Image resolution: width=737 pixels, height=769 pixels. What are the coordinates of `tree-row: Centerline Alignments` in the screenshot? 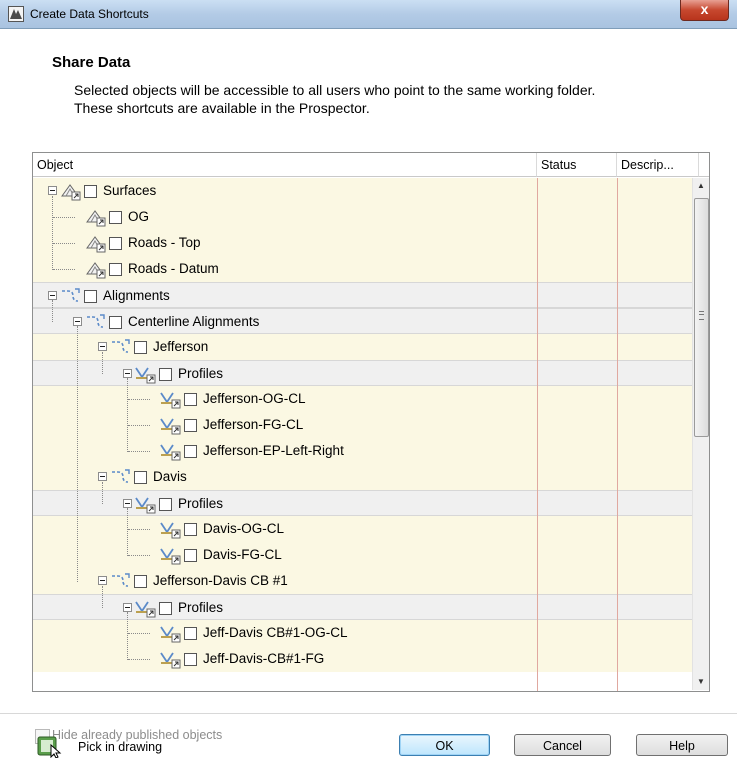 It's located at (363, 321).